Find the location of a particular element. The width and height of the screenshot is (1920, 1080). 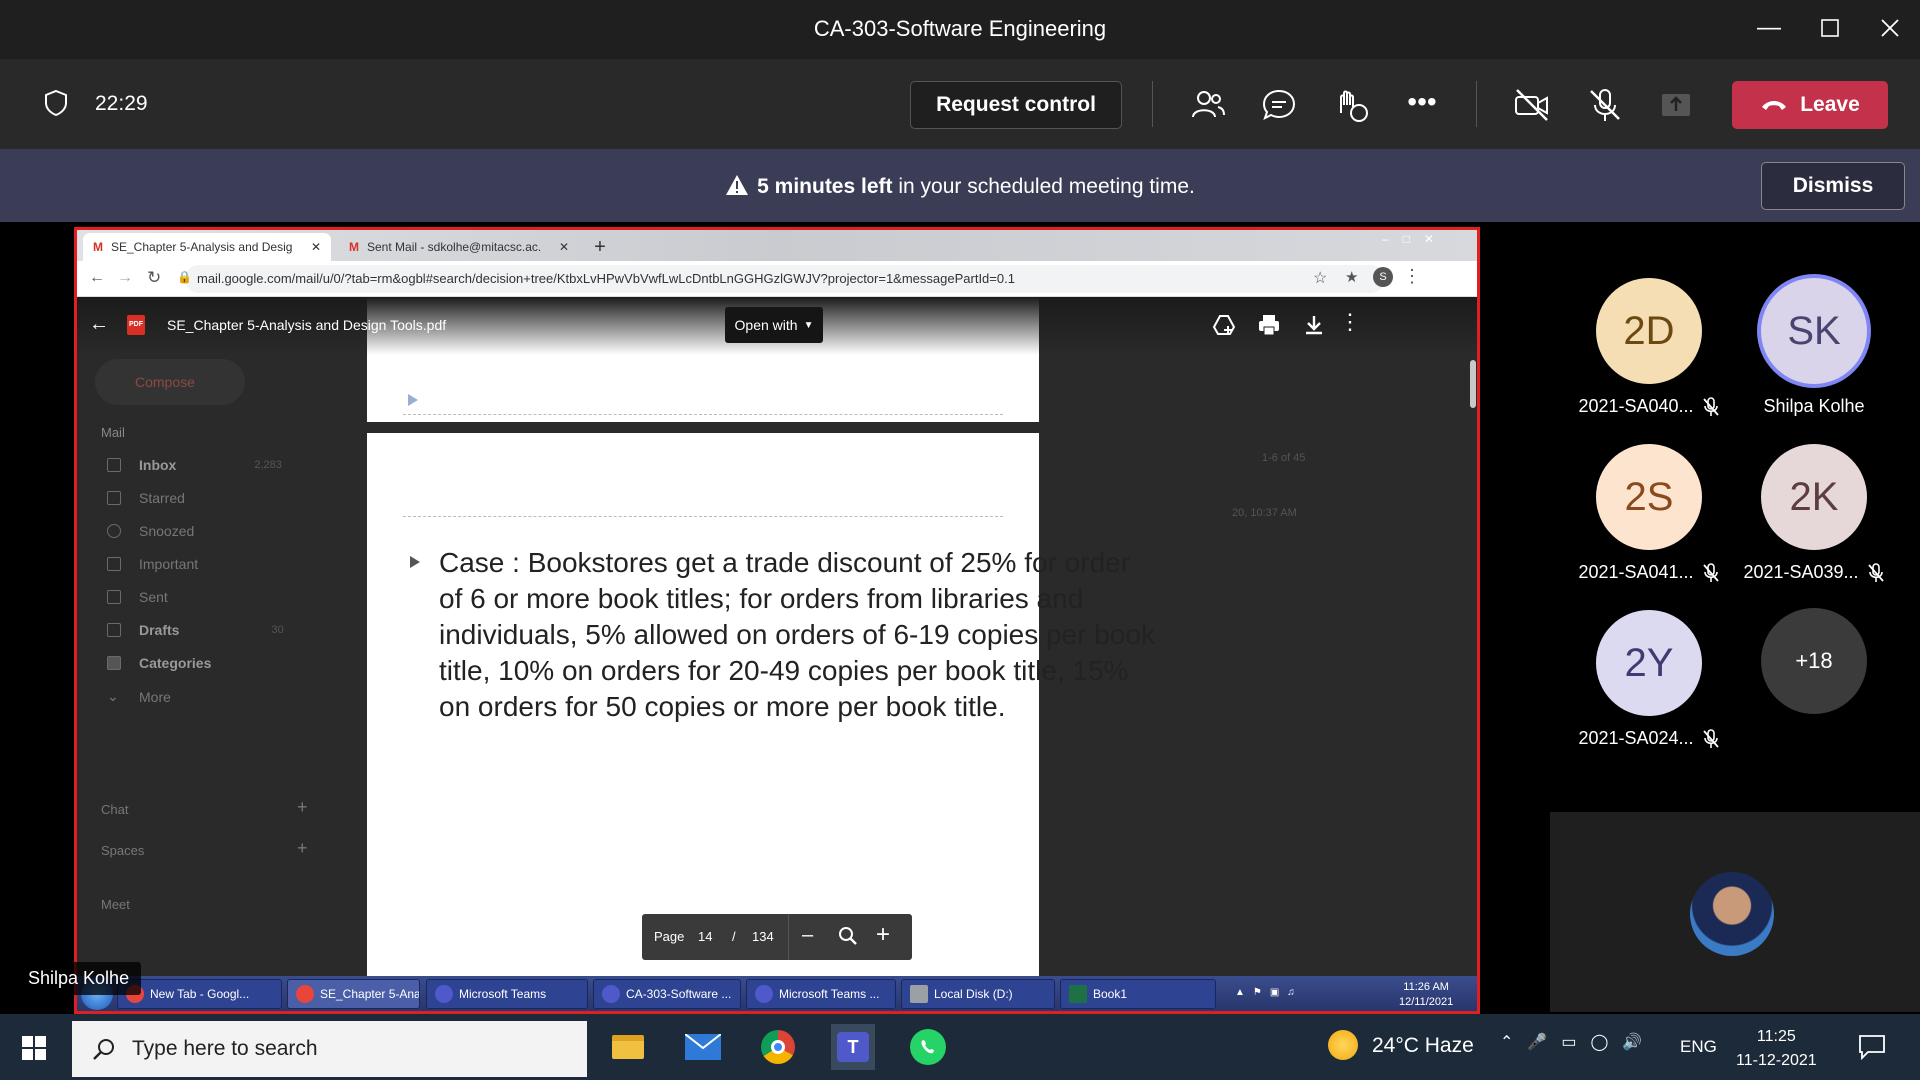

gmail-icon: M is located at coordinates (354, 247).